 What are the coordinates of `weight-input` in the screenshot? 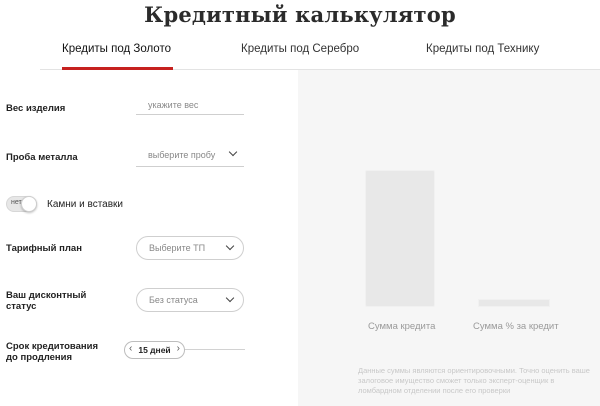 It's located at (190, 105).